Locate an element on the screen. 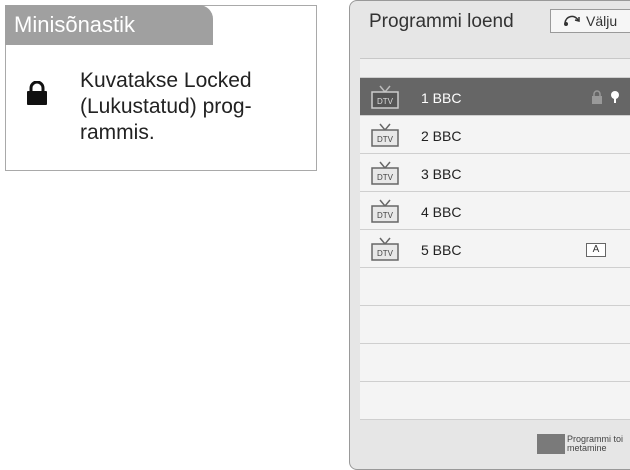 The width and height of the screenshot is (630, 470). channel-label: 3 BBC is located at coordinates (441, 174).